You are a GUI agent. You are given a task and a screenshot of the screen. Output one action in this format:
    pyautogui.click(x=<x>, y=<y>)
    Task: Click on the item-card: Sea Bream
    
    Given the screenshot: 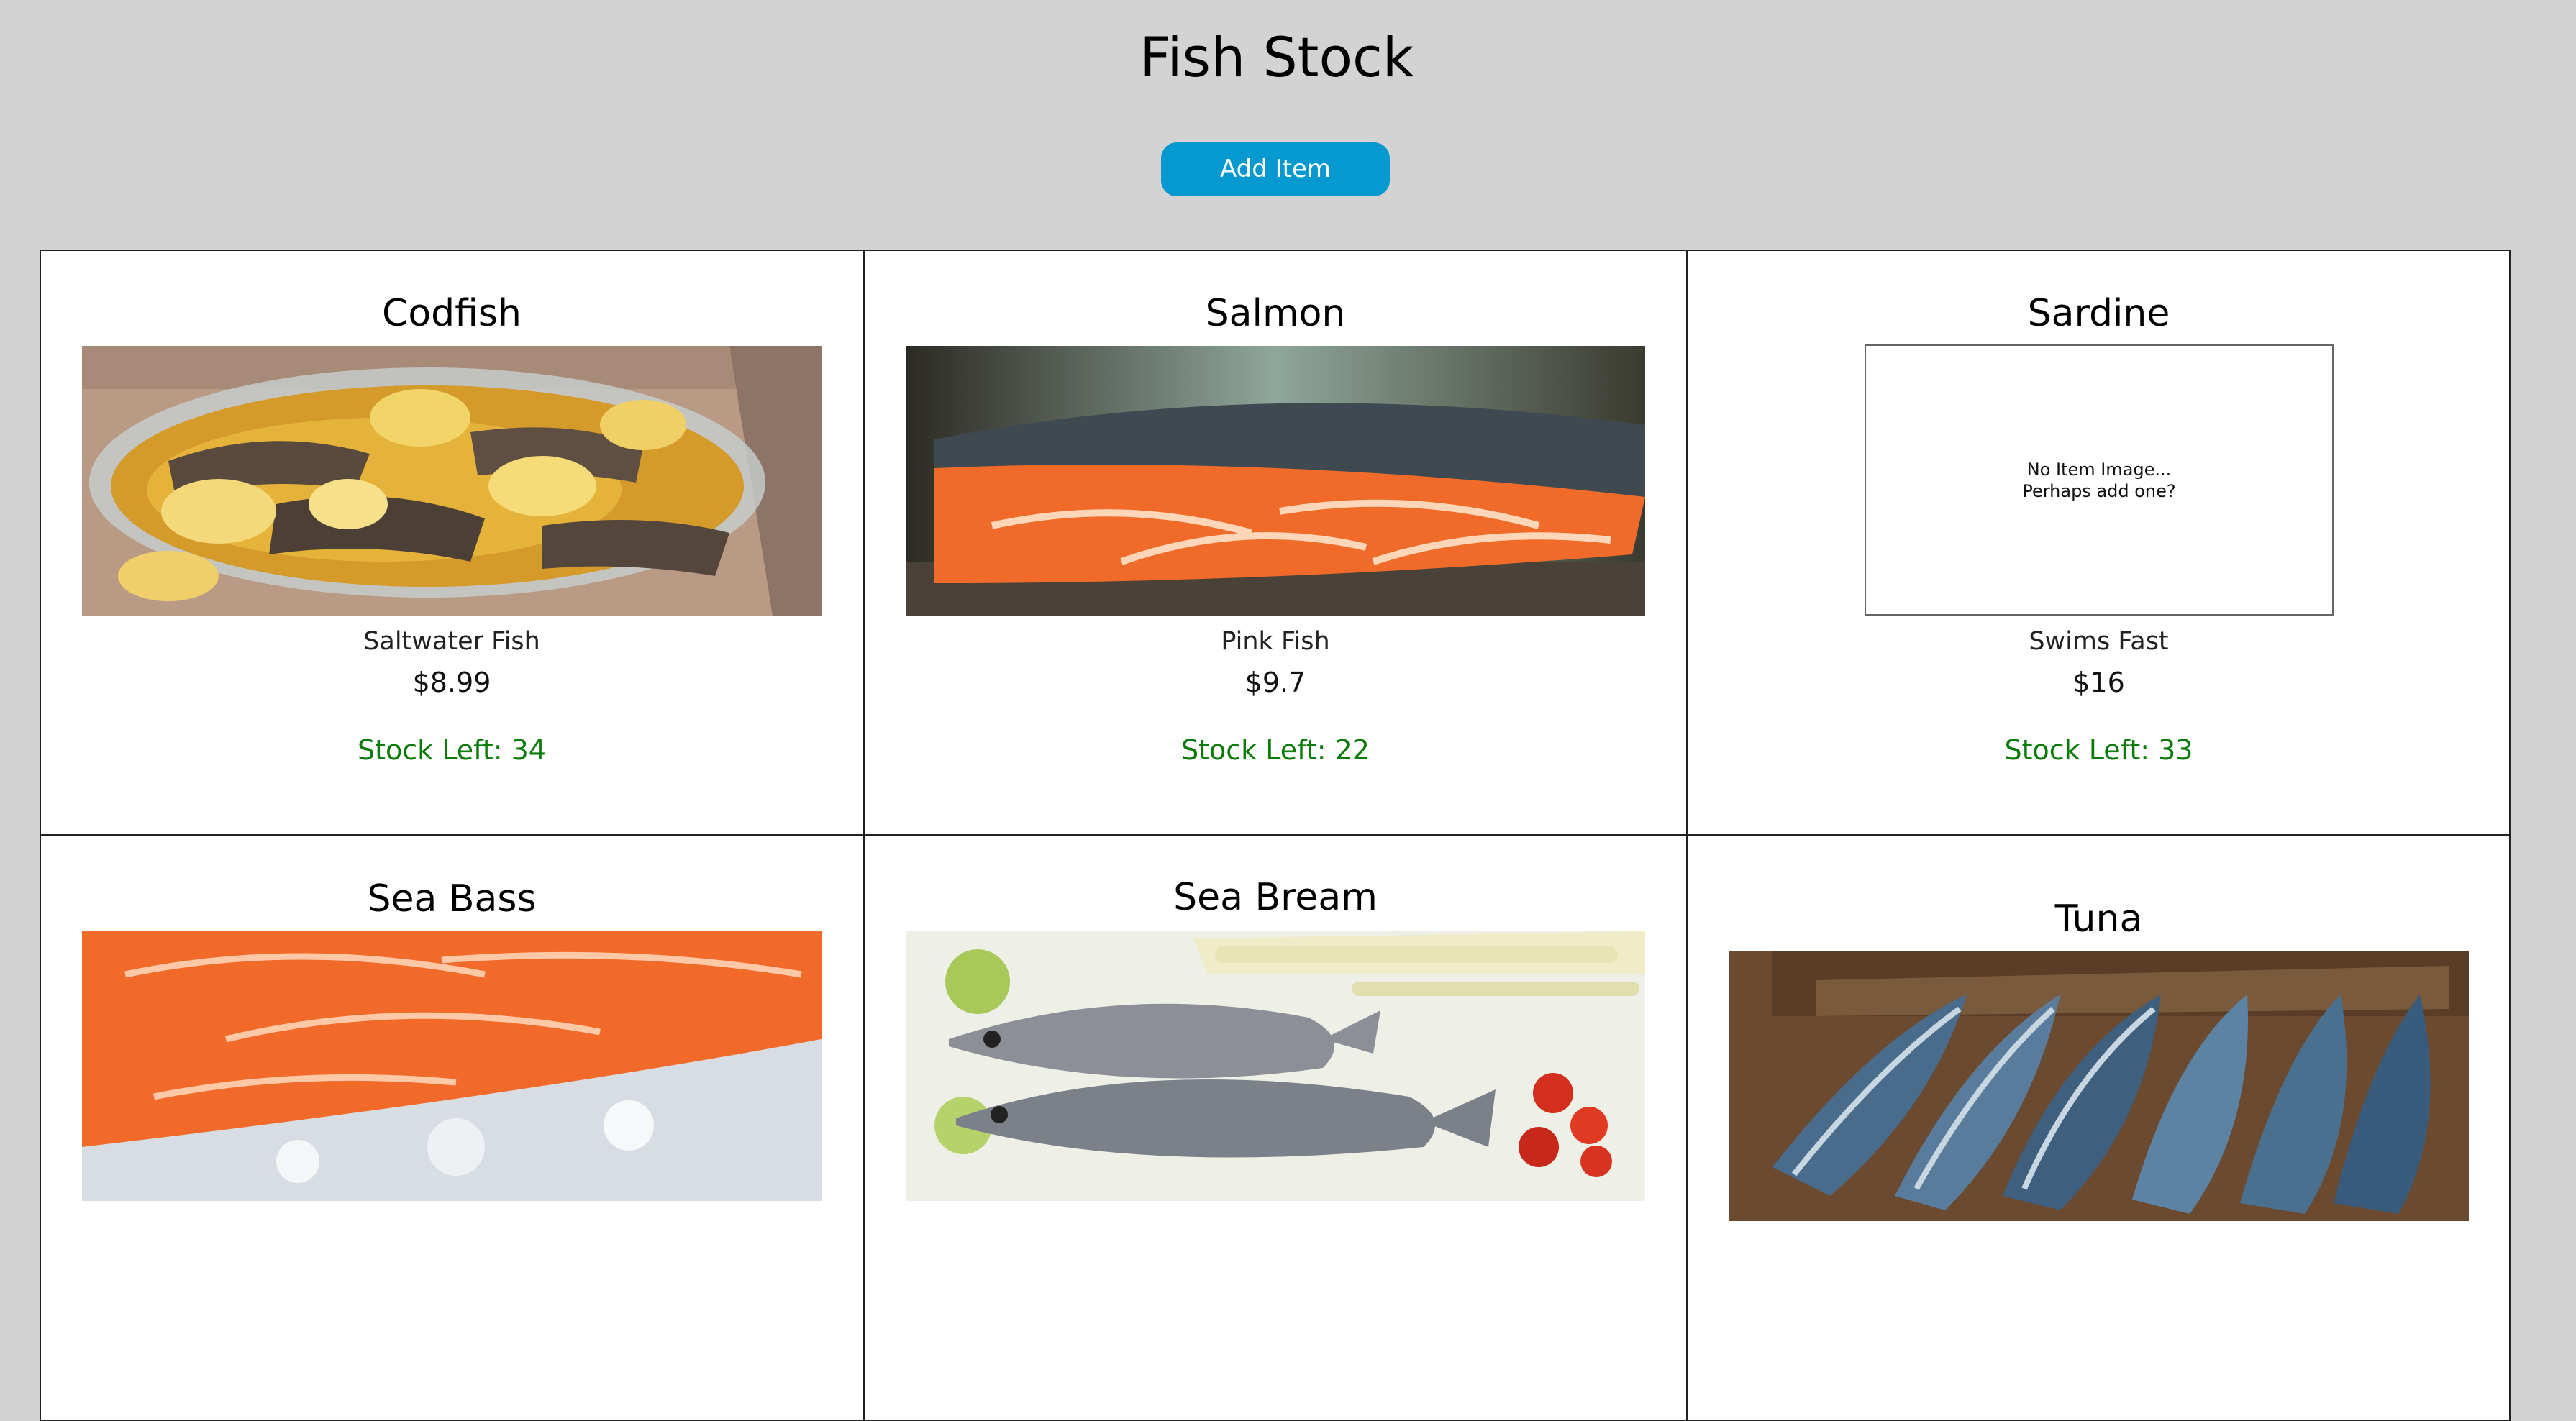 What is the action you would take?
    pyautogui.click(x=1275, y=1128)
    